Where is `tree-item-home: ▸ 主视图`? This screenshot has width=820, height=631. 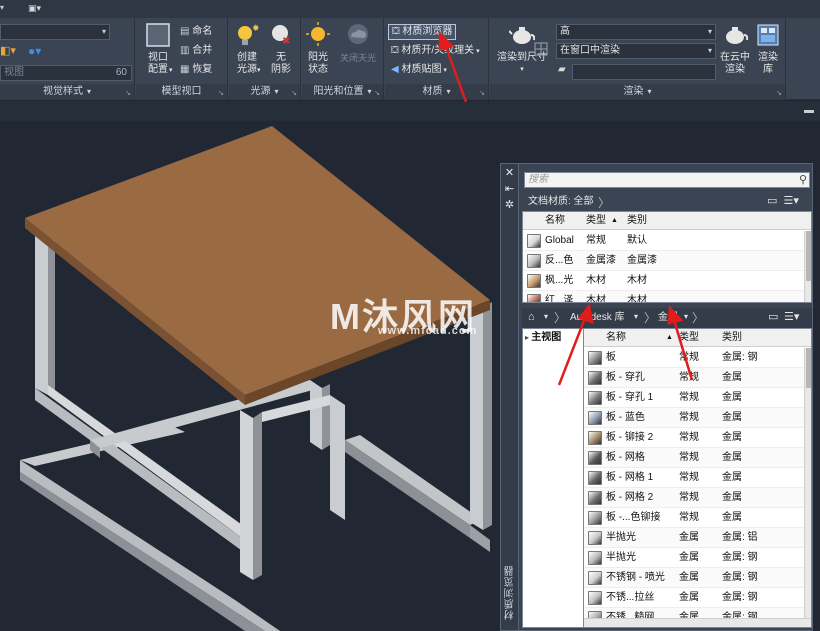
tree-item-home: ▸ 主视图 is located at coordinates (543, 338).